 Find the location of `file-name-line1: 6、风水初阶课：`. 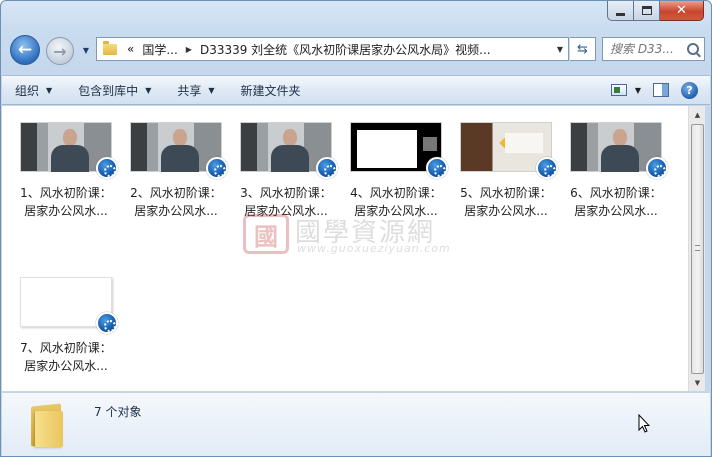

file-name-line1: 6、风水初阶课： is located at coordinates (616, 193).